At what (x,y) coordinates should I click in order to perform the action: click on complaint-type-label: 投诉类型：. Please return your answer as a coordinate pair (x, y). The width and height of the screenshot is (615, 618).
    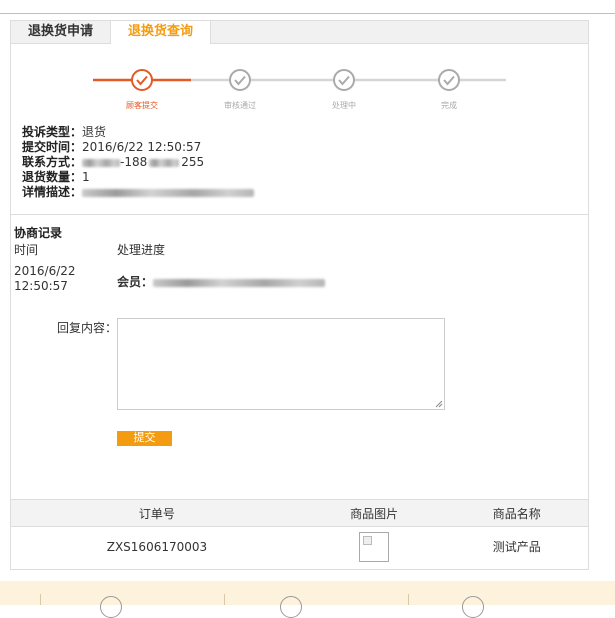
    Looking at the image, I should click on (52, 132).